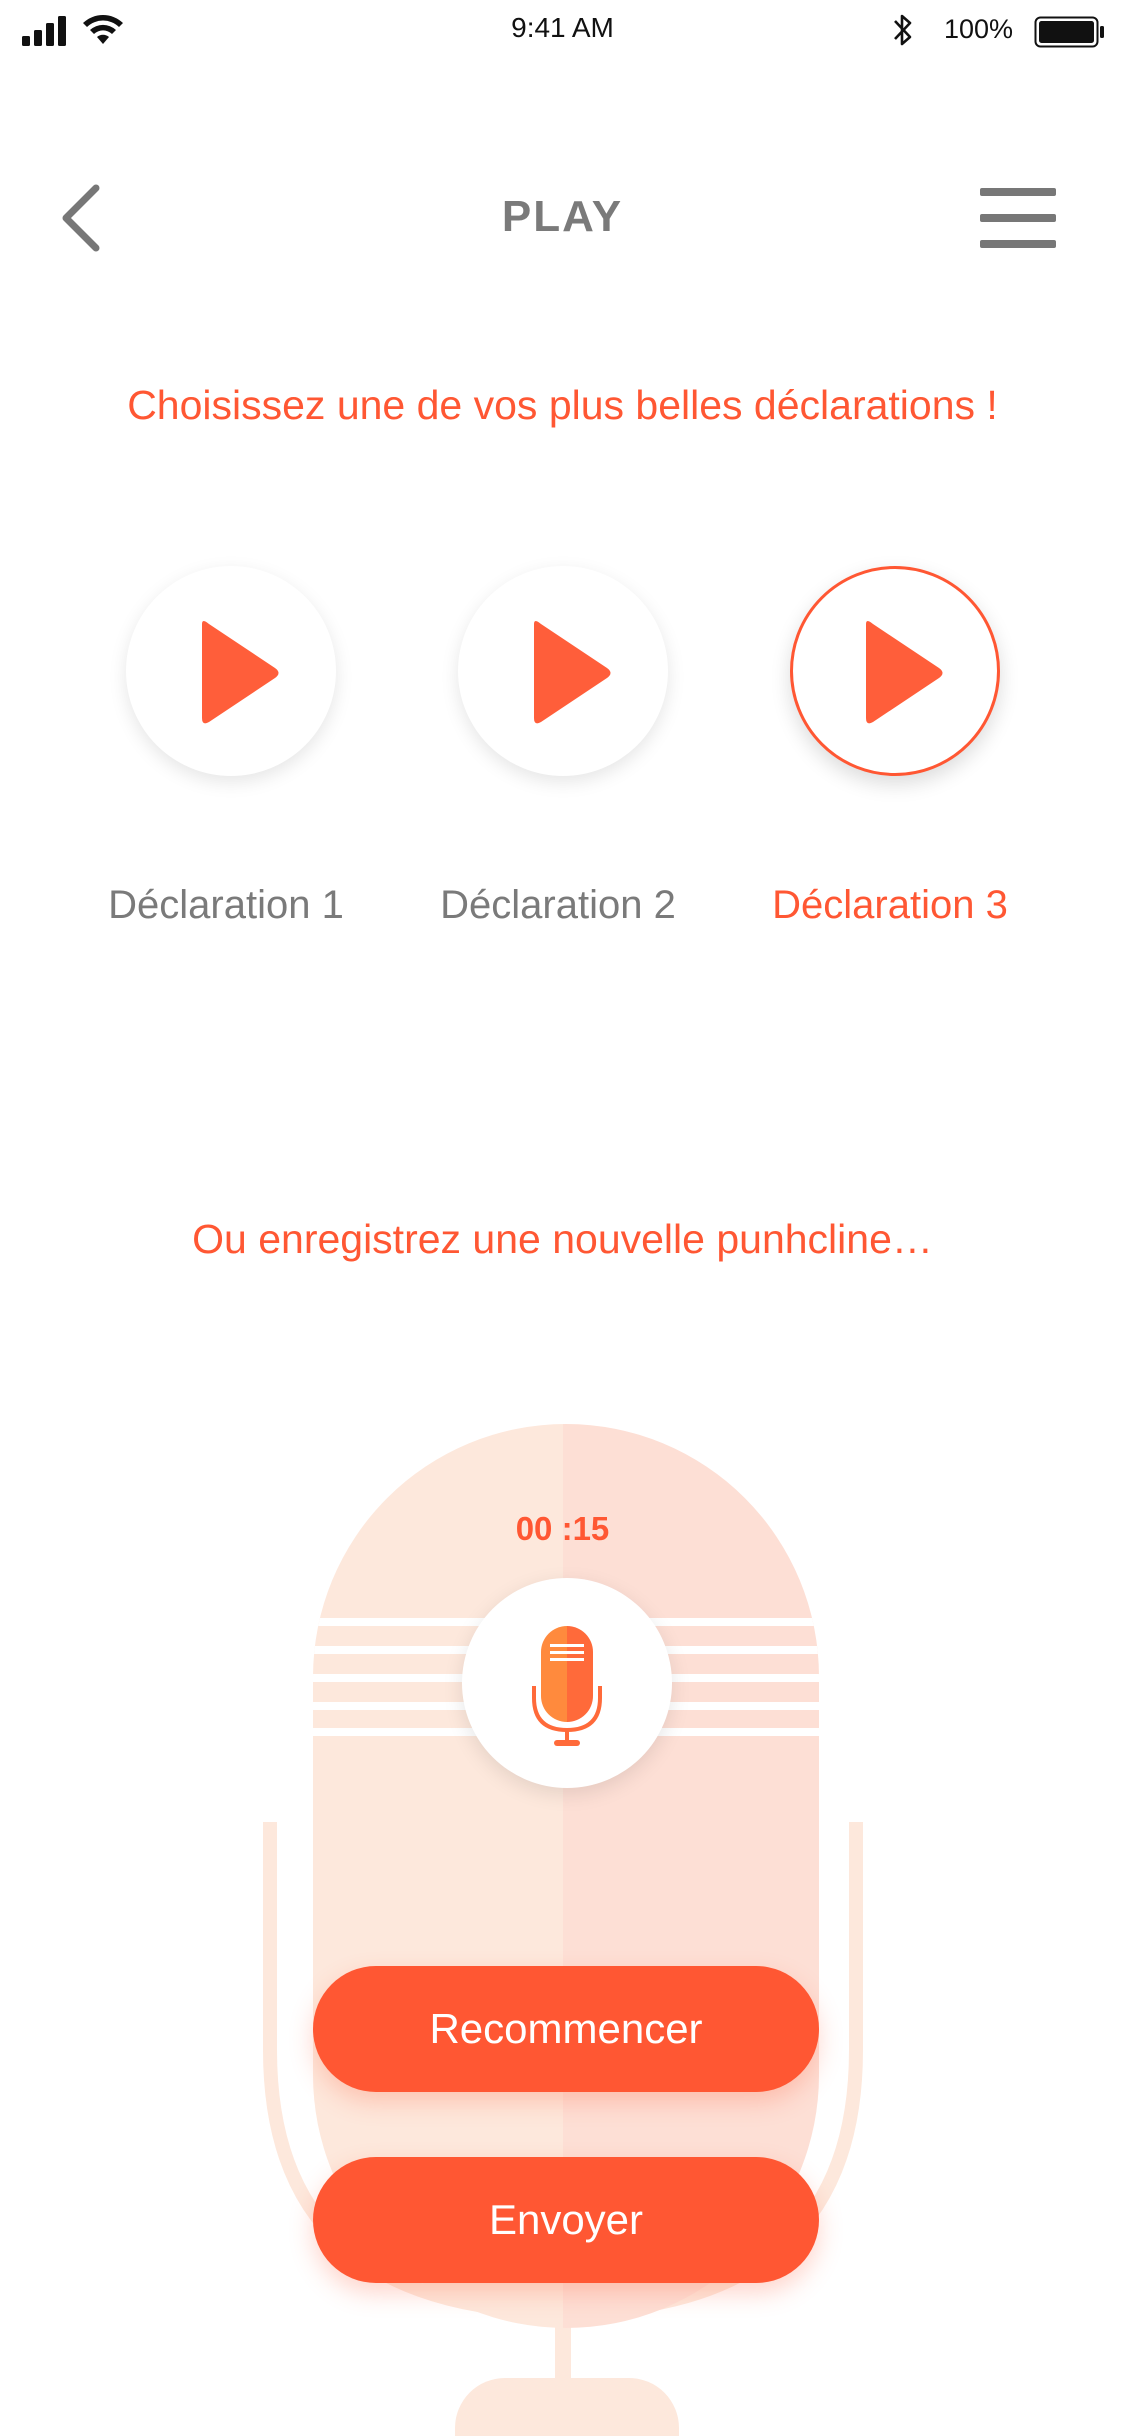  Describe the element at coordinates (566, 2029) in the screenshot. I see `restart-button: Recommencer` at that location.